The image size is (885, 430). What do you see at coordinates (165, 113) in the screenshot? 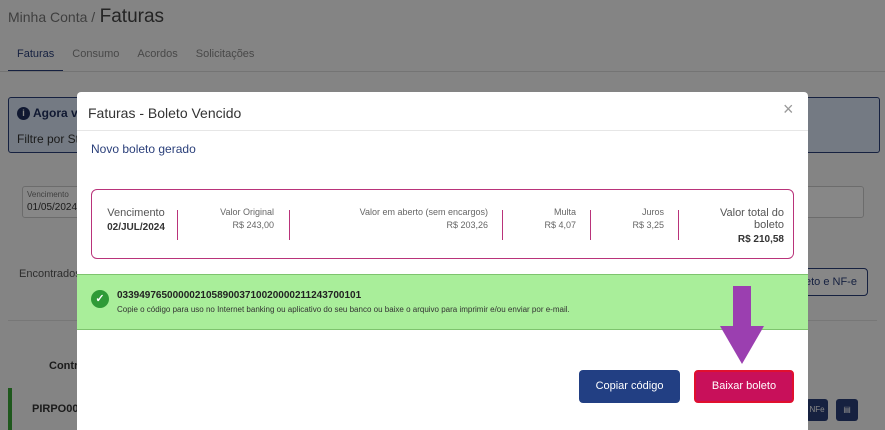
I see `modal-title: Faturas - Boleto Vencido` at bounding box center [165, 113].